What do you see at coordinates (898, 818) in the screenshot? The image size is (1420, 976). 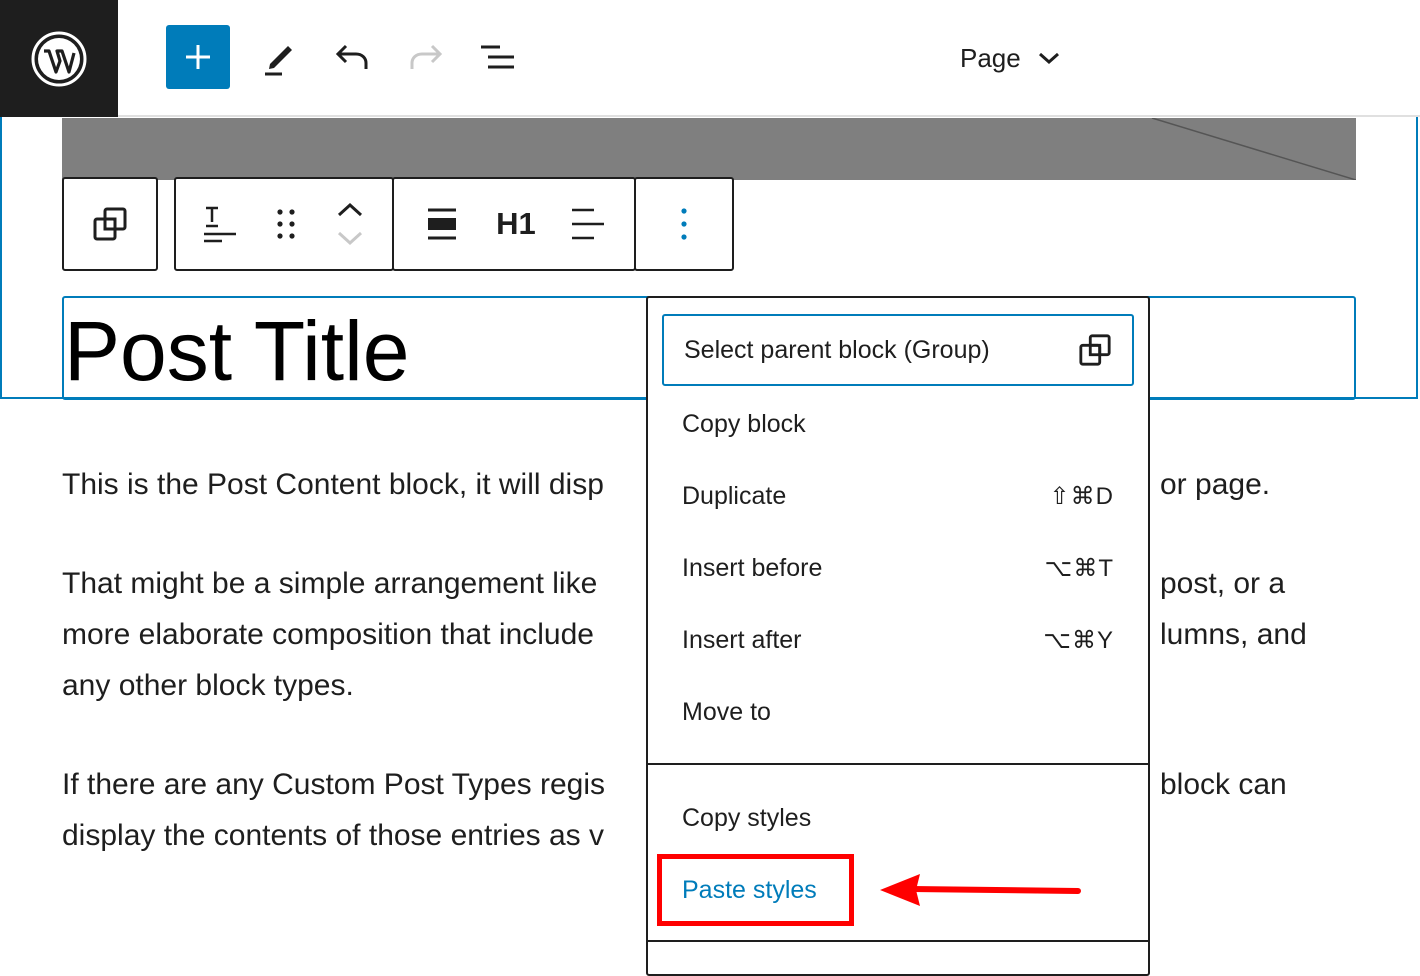 I see `menu-item-copy-styles: Copy styles` at bounding box center [898, 818].